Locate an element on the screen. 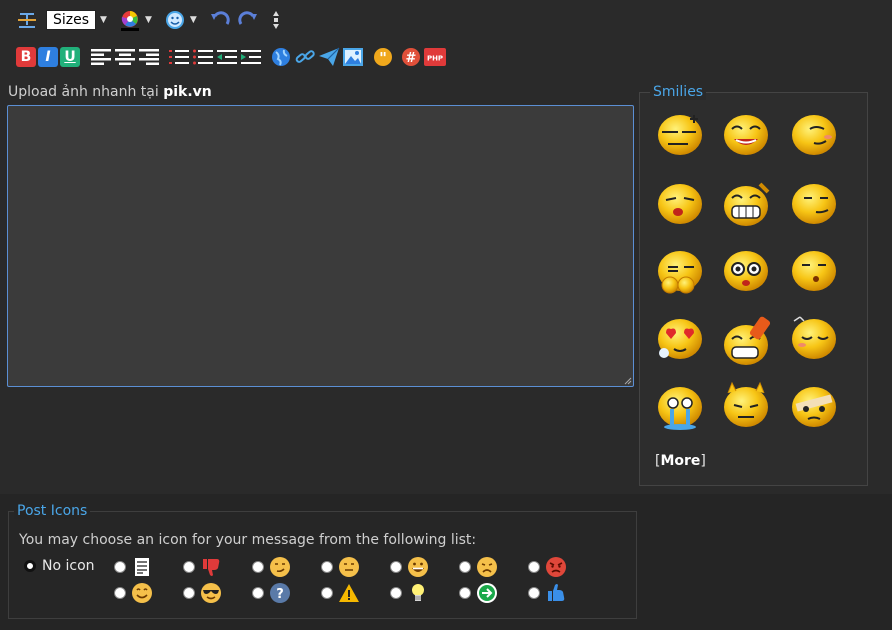 This screenshot has height=630, width=892. smiley-grin-icon is located at coordinates (746, 135).